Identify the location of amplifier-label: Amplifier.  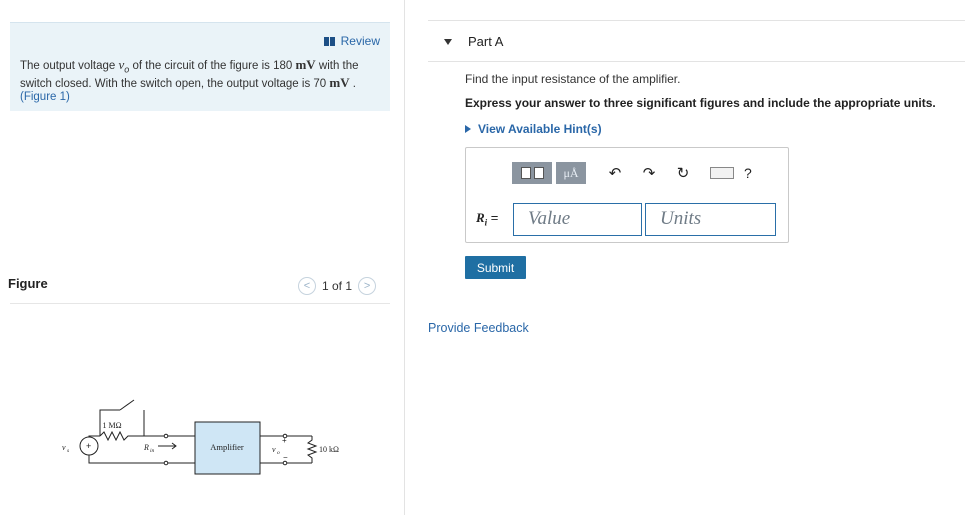
(227, 447).